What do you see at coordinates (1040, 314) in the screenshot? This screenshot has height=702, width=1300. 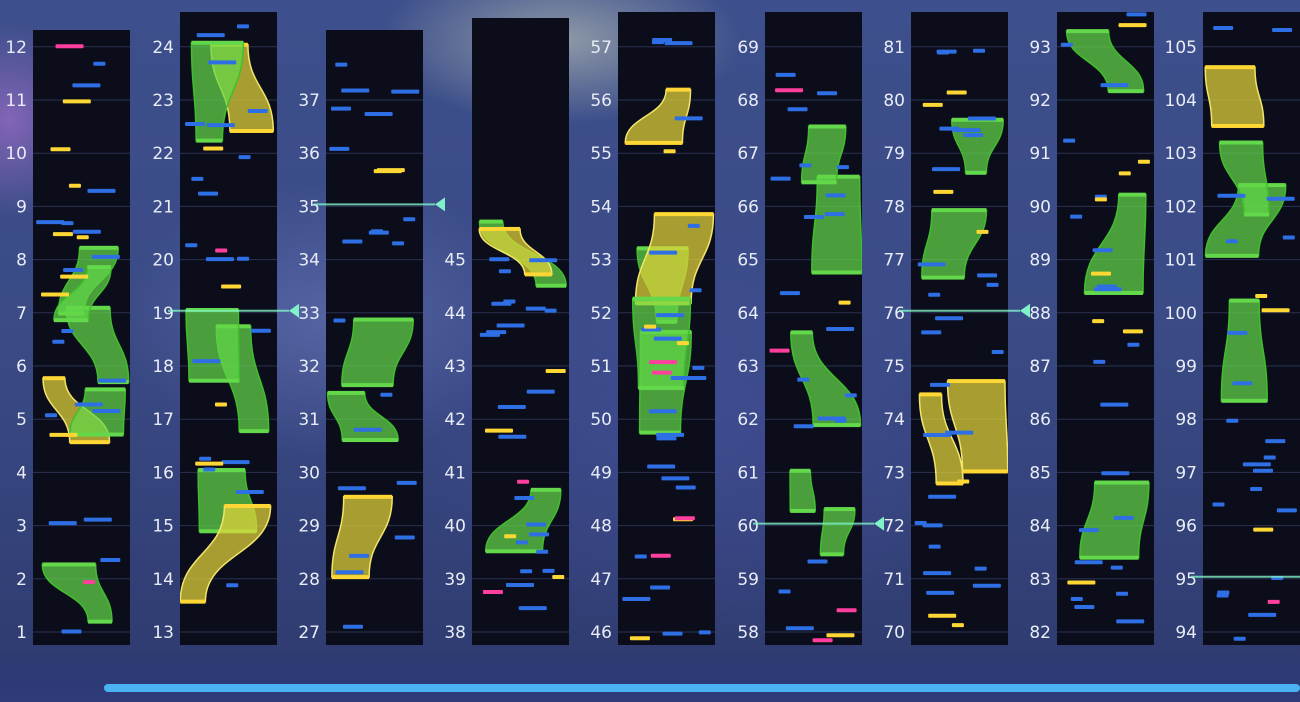 I see `measure-number-label: 88` at bounding box center [1040, 314].